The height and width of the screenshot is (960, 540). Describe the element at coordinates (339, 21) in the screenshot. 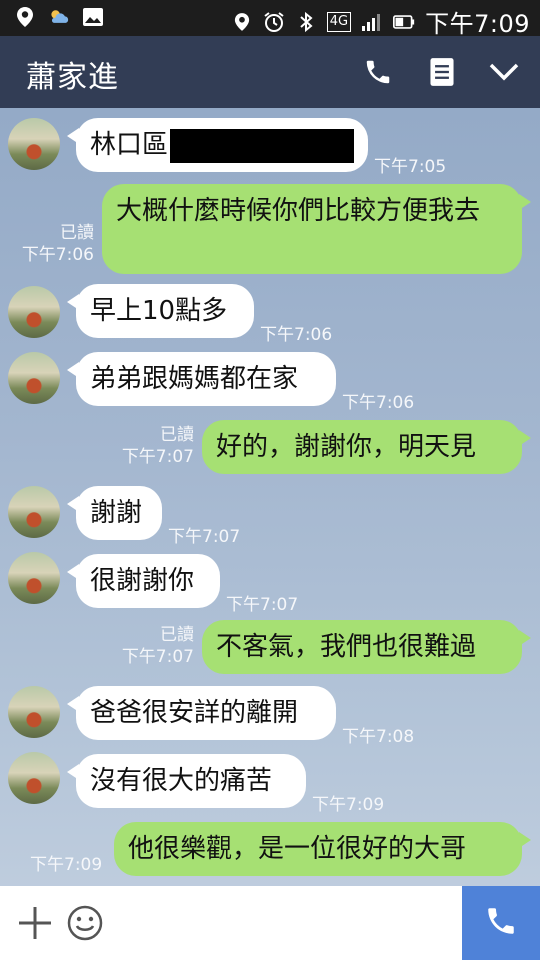

I see `network-type: 4G` at that location.